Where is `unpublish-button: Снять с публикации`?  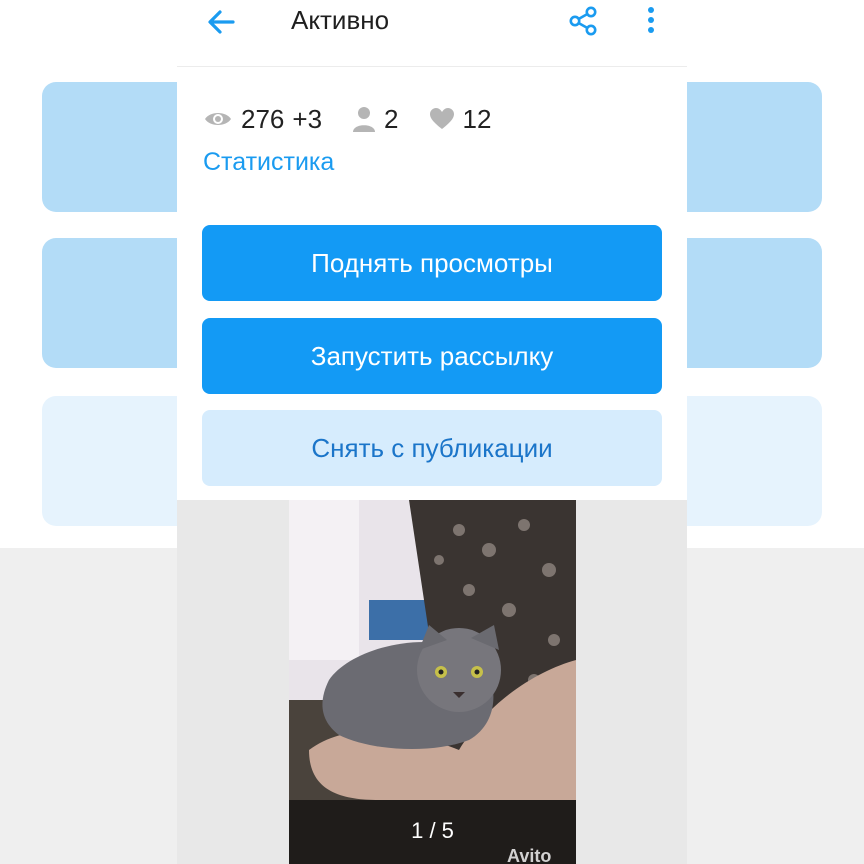
unpublish-button: Снять с публикации is located at coordinates (432, 448).